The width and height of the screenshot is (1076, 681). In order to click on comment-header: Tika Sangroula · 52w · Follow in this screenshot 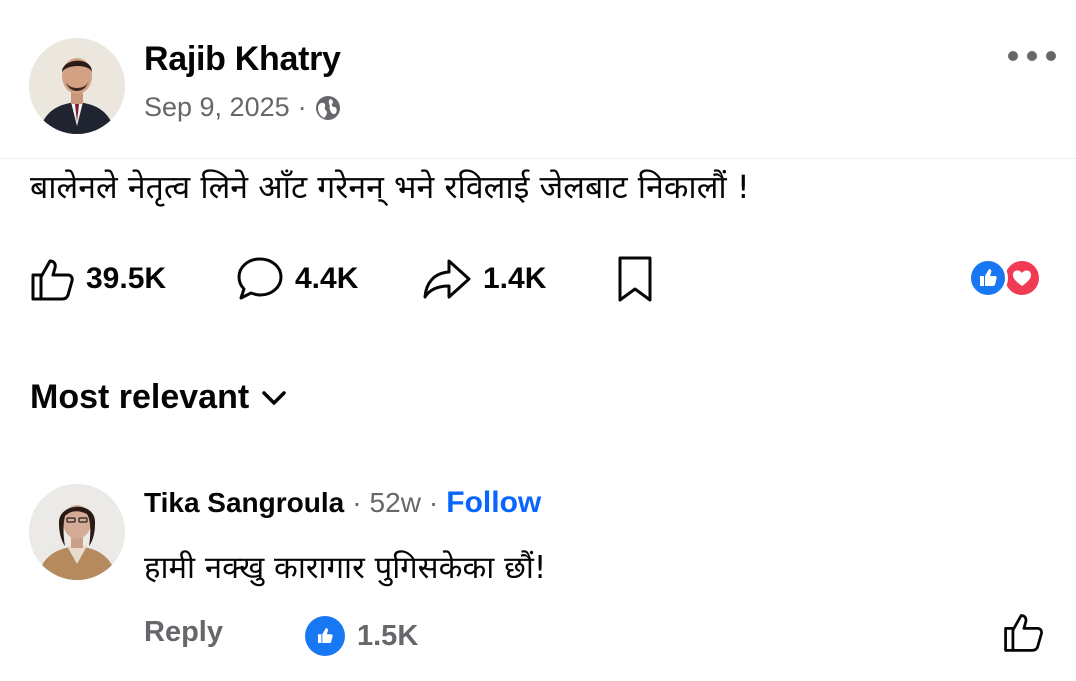, I will do `click(342, 503)`.